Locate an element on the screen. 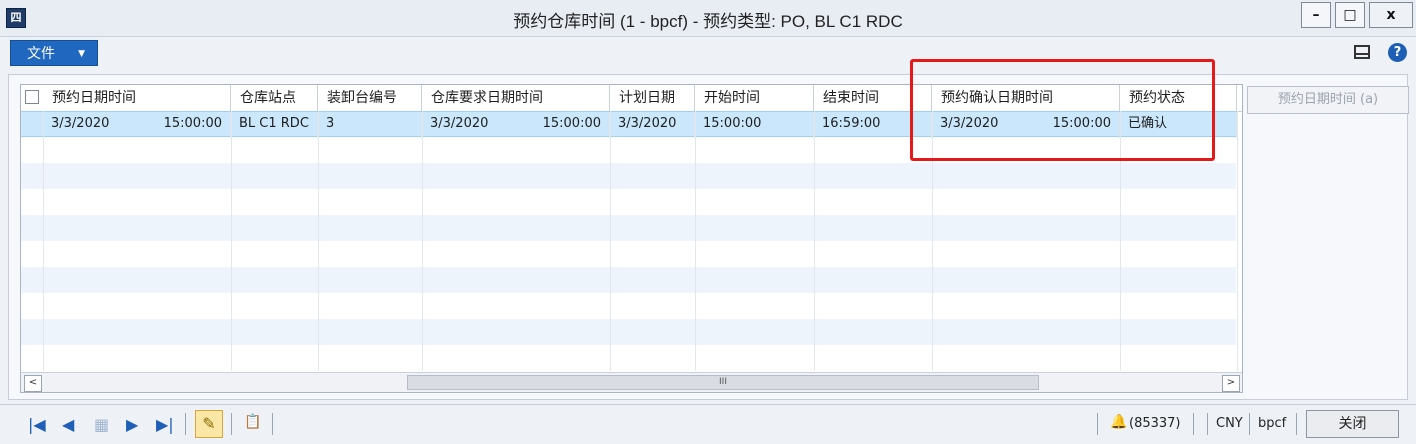 This screenshot has width=1416, height=444. layout-icon is located at coordinates (1362, 52).